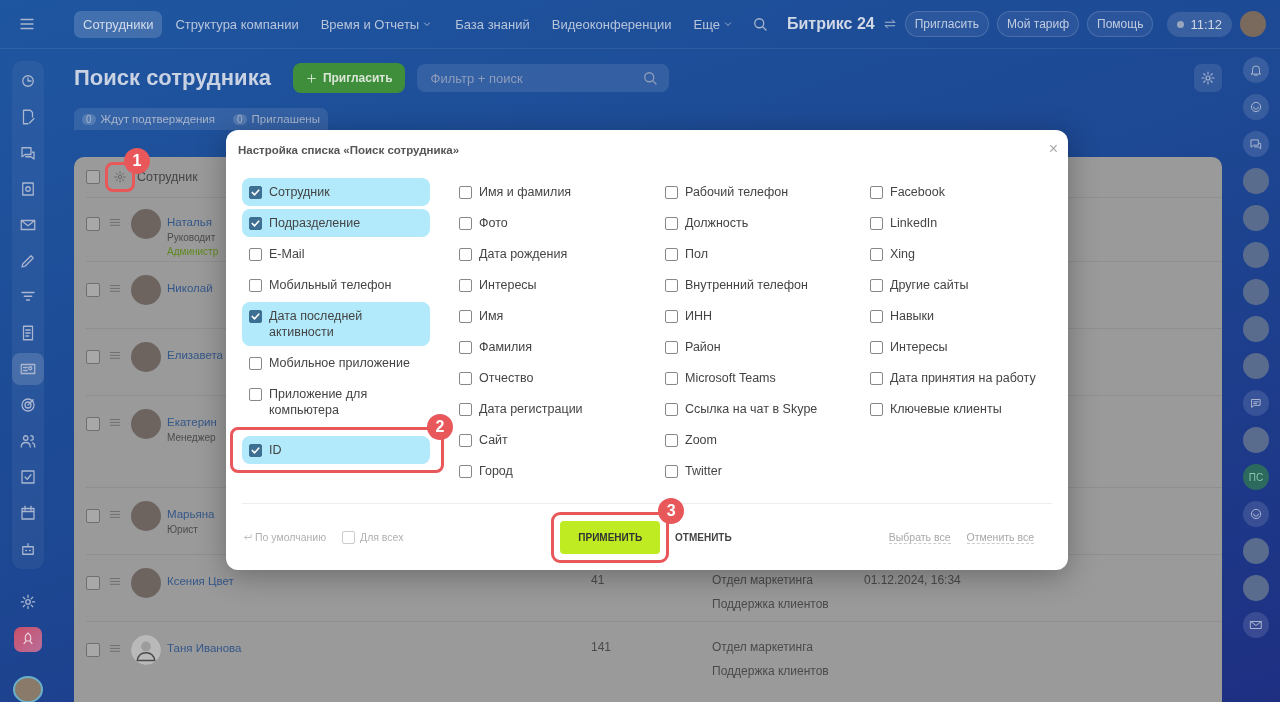 The height and width of the screenshot is (702, 1280). Describe the element at coordinates (555, 471) in the screenshot. I see `column-option: Город` at that location.